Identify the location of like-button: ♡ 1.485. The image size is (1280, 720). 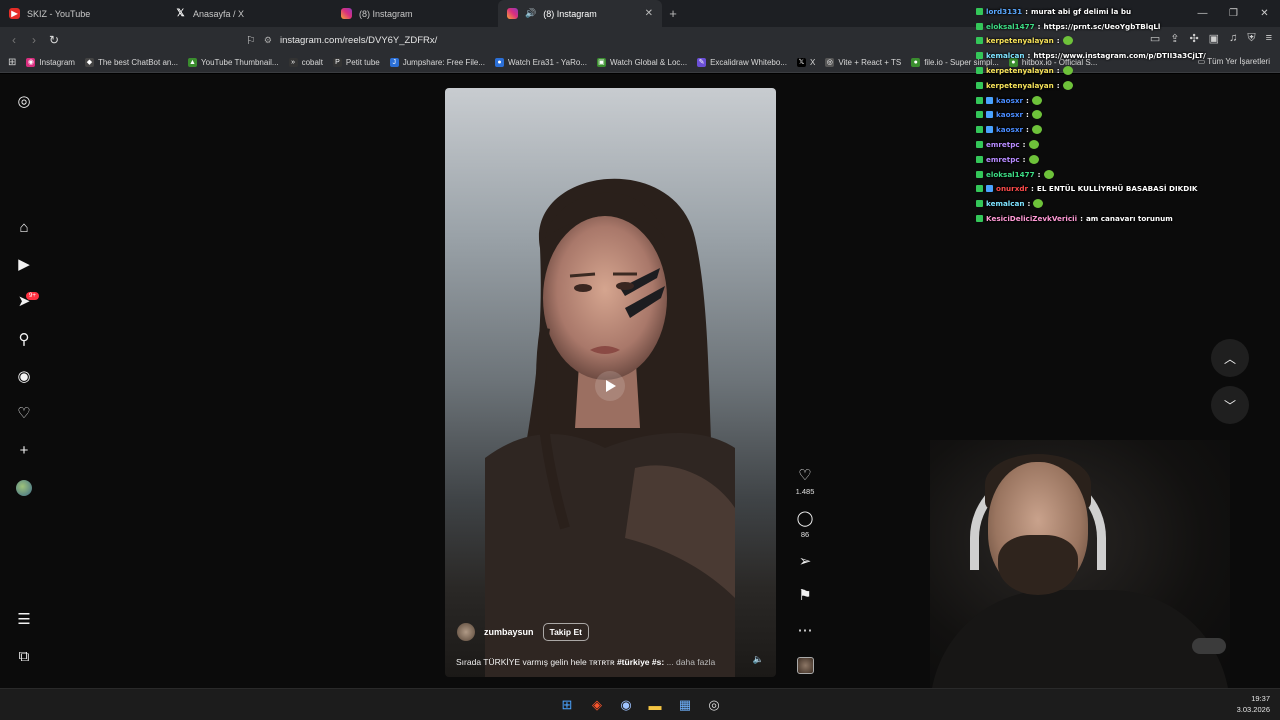
(805, 481).